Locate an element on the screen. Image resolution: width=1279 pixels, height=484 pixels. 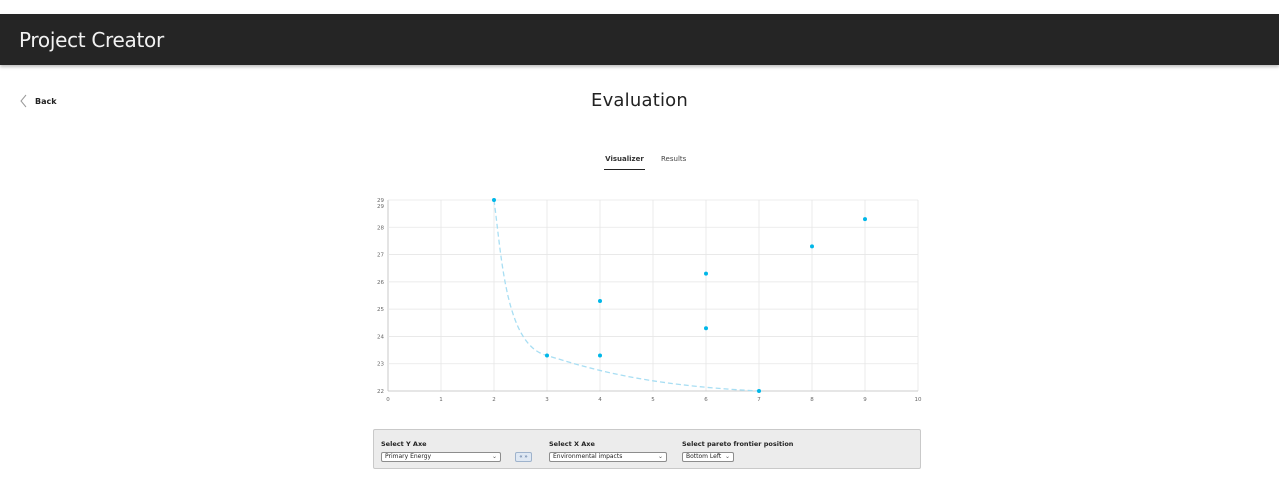
x-tick-label: 7 is located at coordinates (759, 400).